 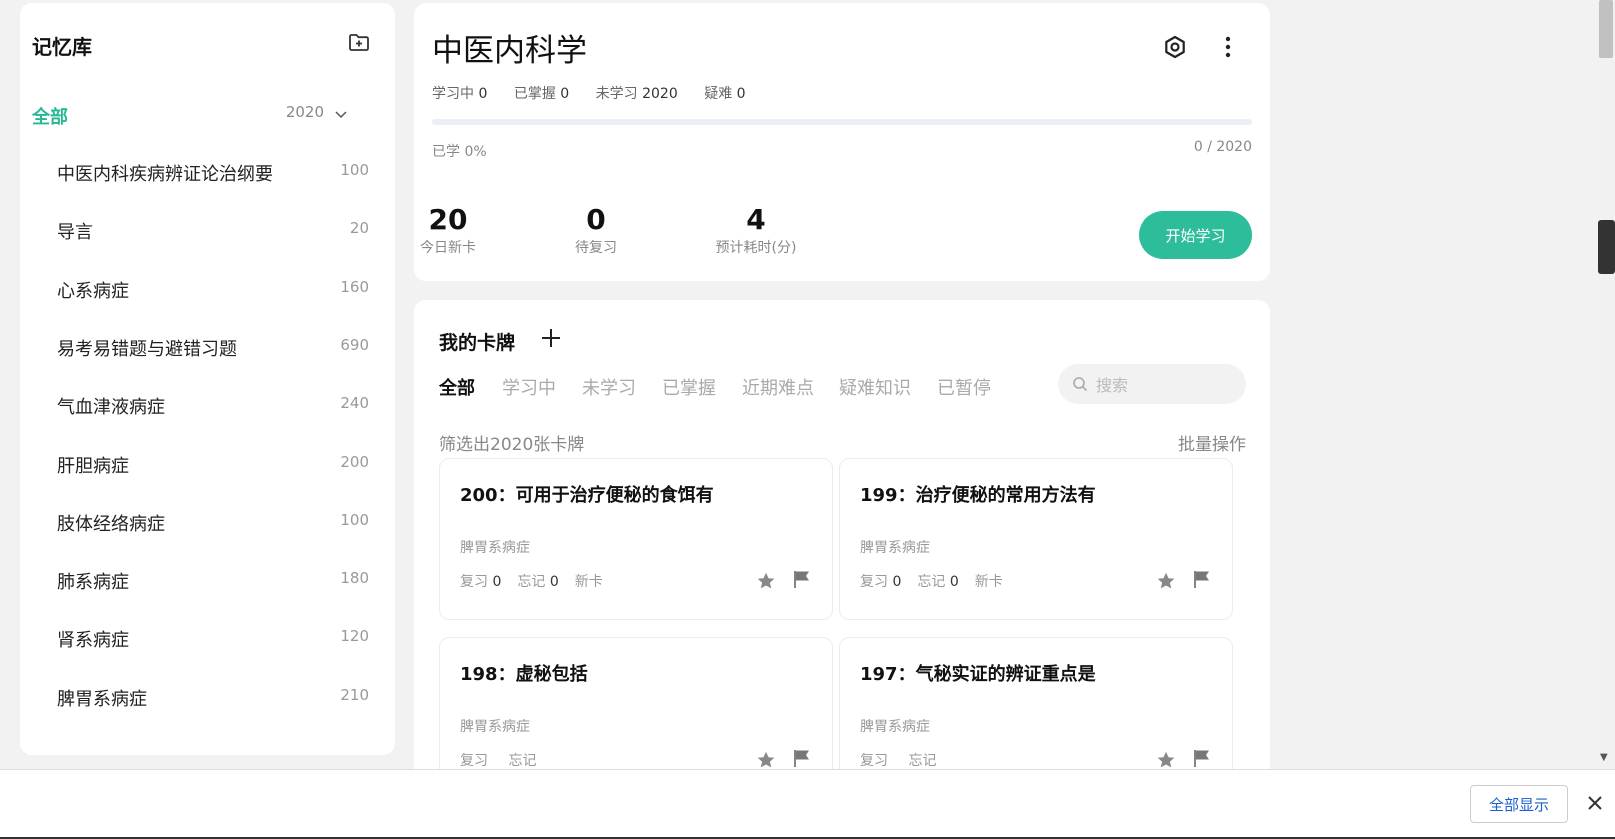 What do you see at coordinates (1036, 708) in the screenshot?
I see `flash-card: 197：气秘实证的辨证重点是脾胃系病症复习 忘记` at bounding box center [1036, 708].